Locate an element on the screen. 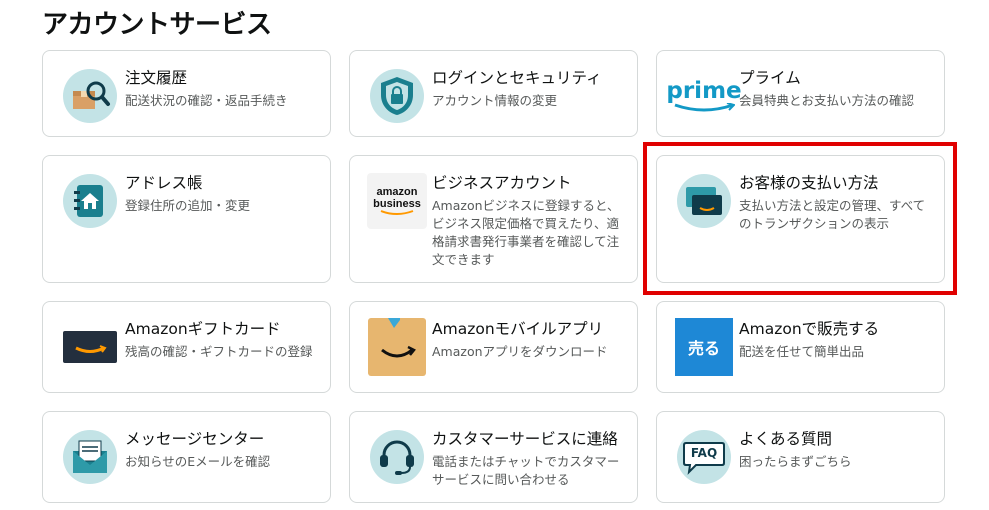 Image resolution: width=989 pixels, height=510 pixels. card-prime: prime プライム 会員特典とお支払い方法の確認 is located at coordinates (800, 93).